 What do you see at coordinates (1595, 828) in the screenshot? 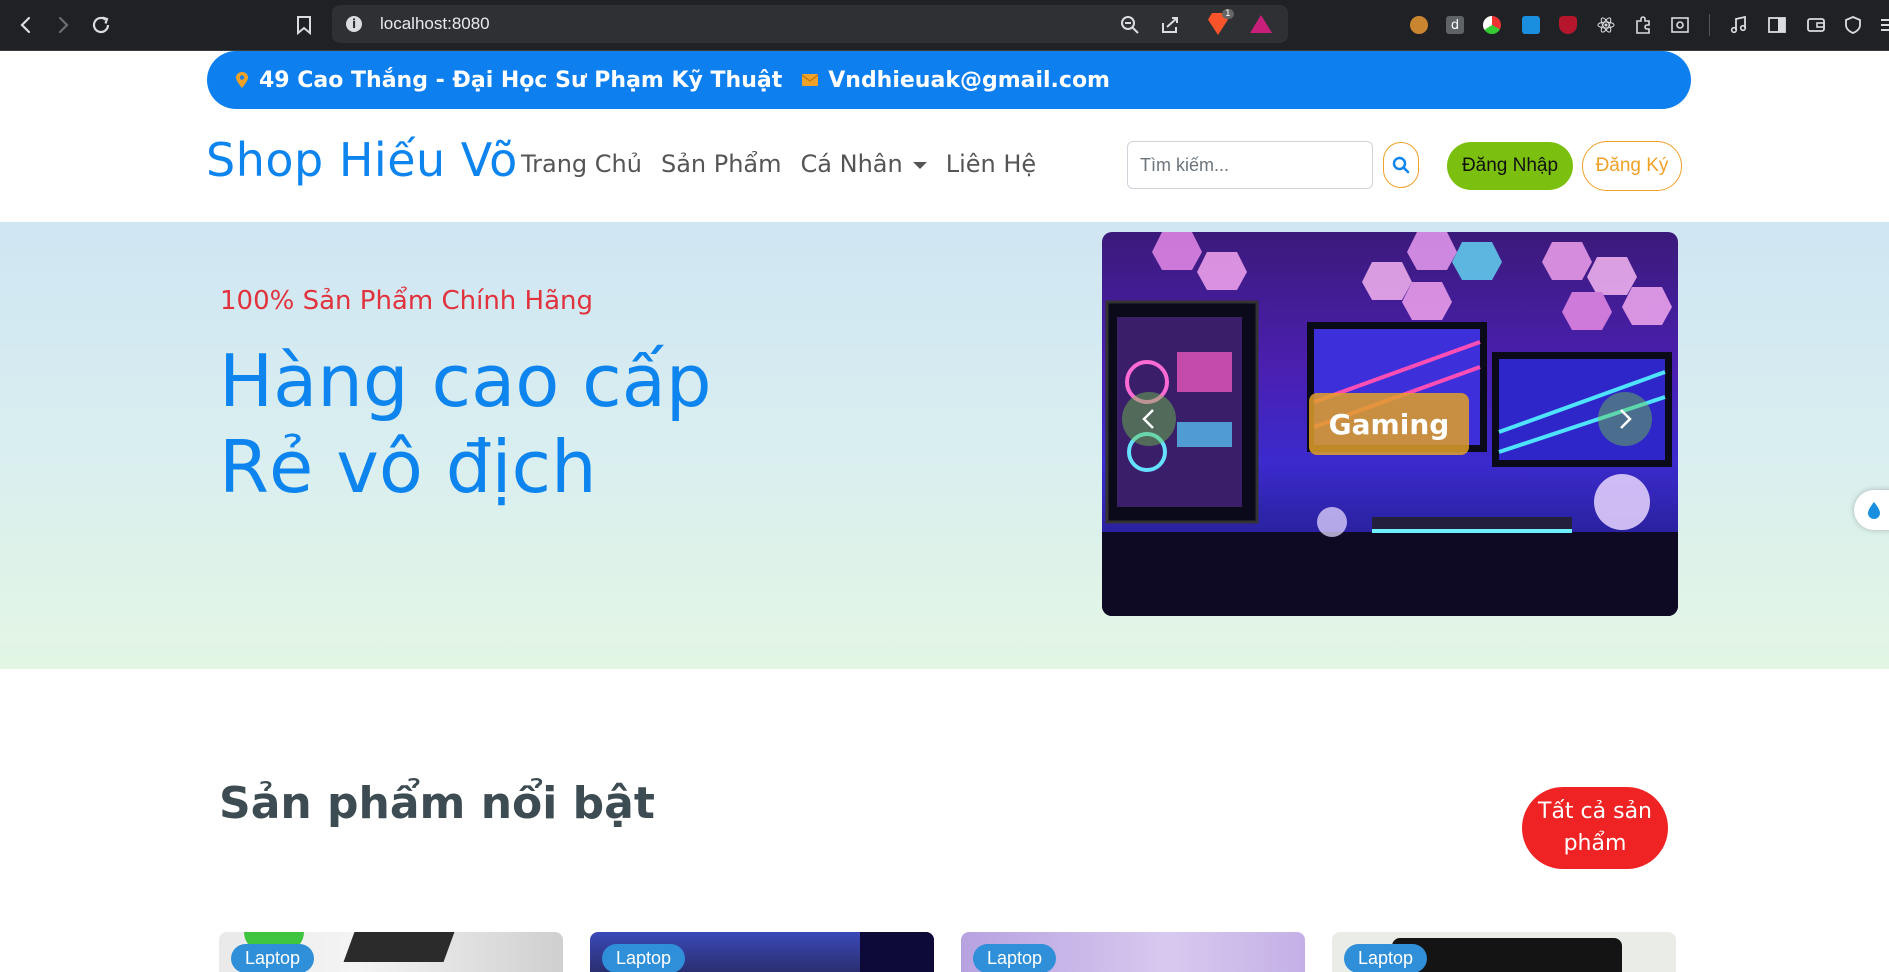
I see `all-products-button: Tất cả sản phẩm` at bounding box center [1595, 828].